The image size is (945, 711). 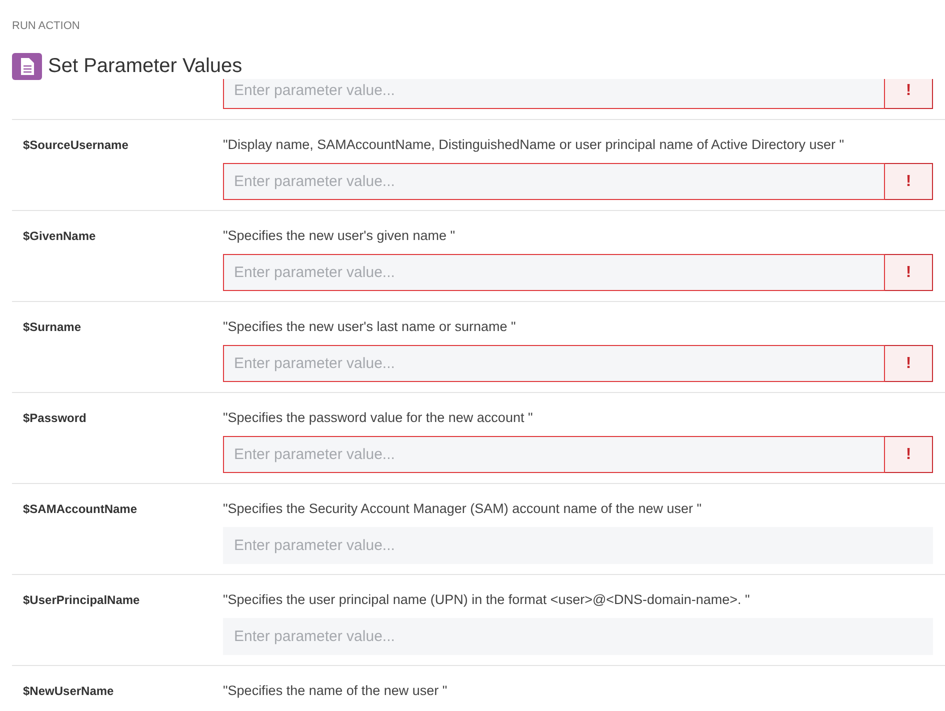 I want to click on parameter-name: $SourceUsername, so click(x=75, y=145).